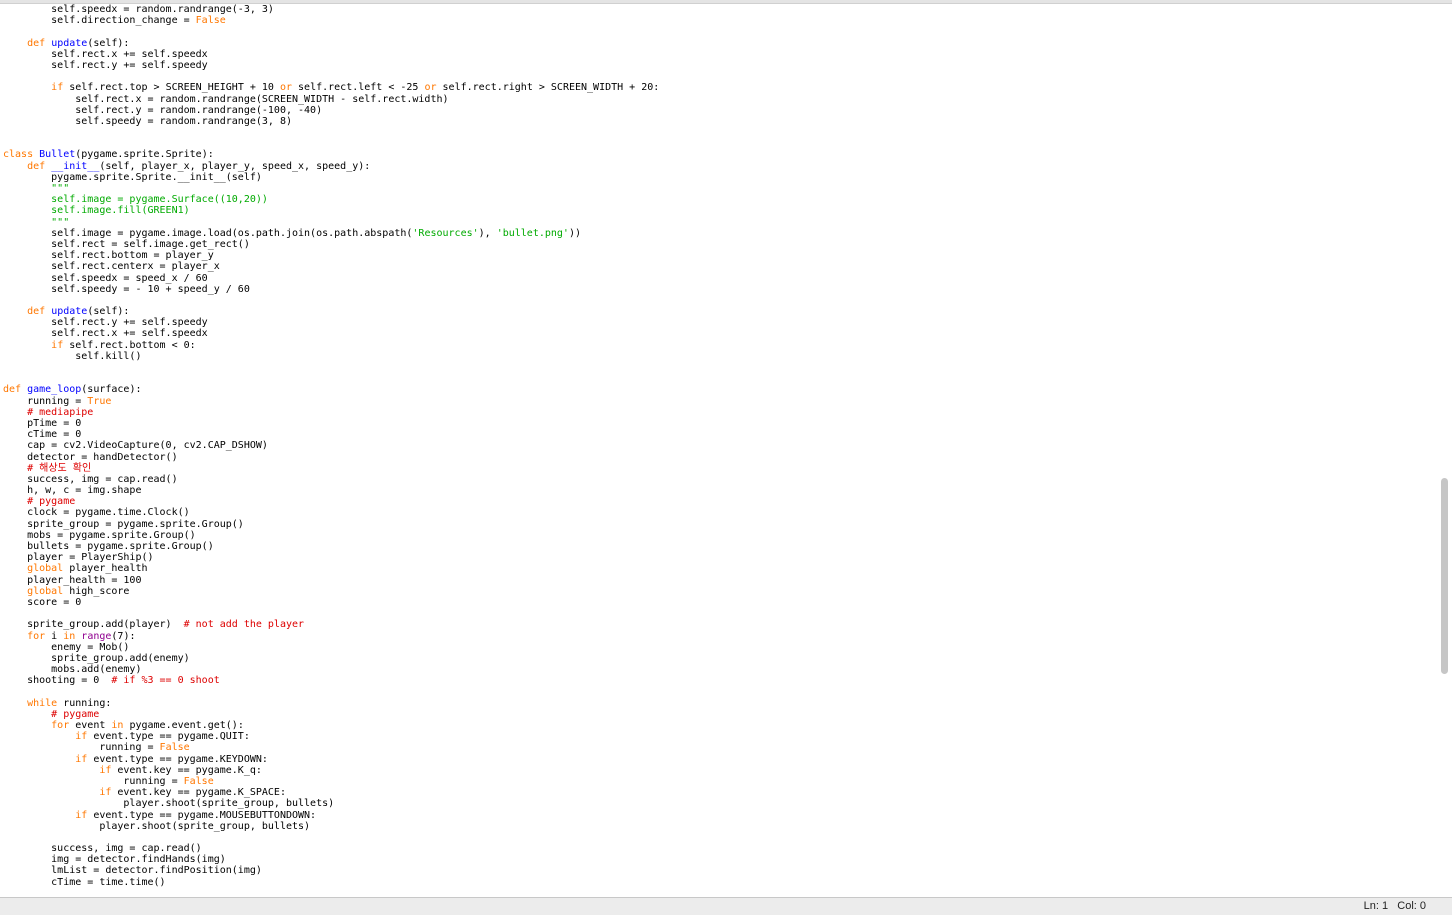 This screenshot has width=1452, height=915. Describe the element at coordinates (720, 736) in the screenshot. I see `code-line: if event.type == pygame.QUIT:` at that location.